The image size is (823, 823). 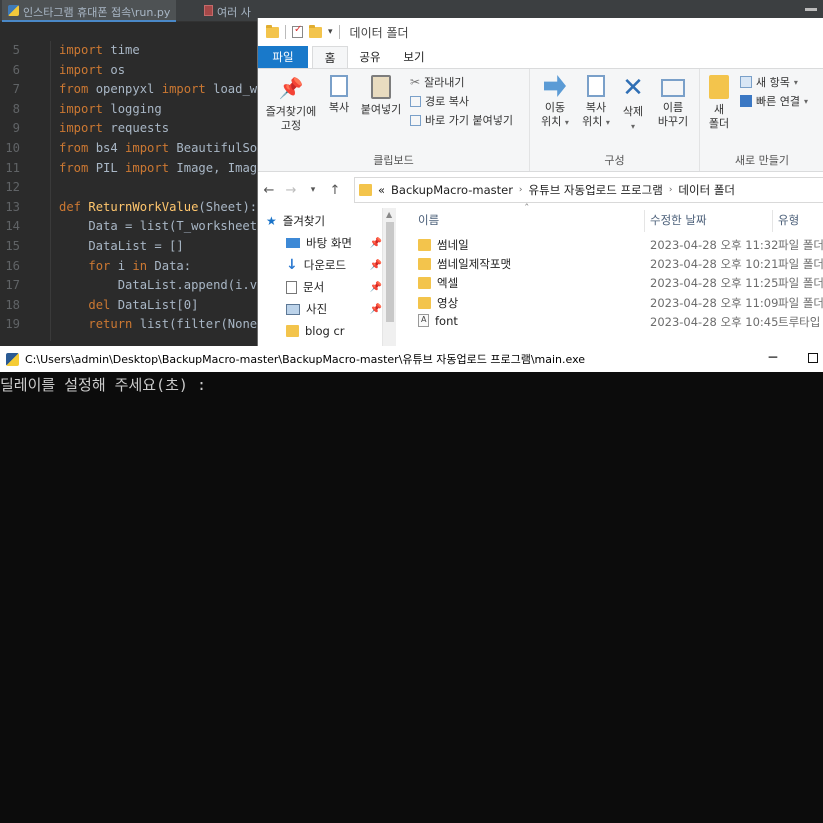 I want to click on tab-share: 공유, so click(x=370, y=57).